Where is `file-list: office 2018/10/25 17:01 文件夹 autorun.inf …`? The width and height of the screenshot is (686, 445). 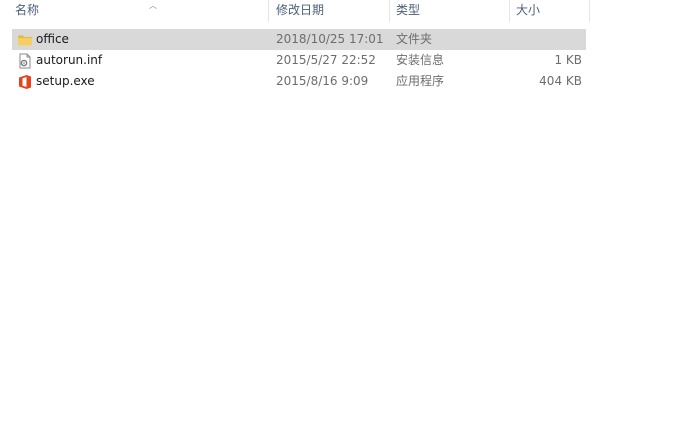 file-list: office 2018/10/25 17:01 文件夹 autorun.inf … is located at coordinates (299, 60).